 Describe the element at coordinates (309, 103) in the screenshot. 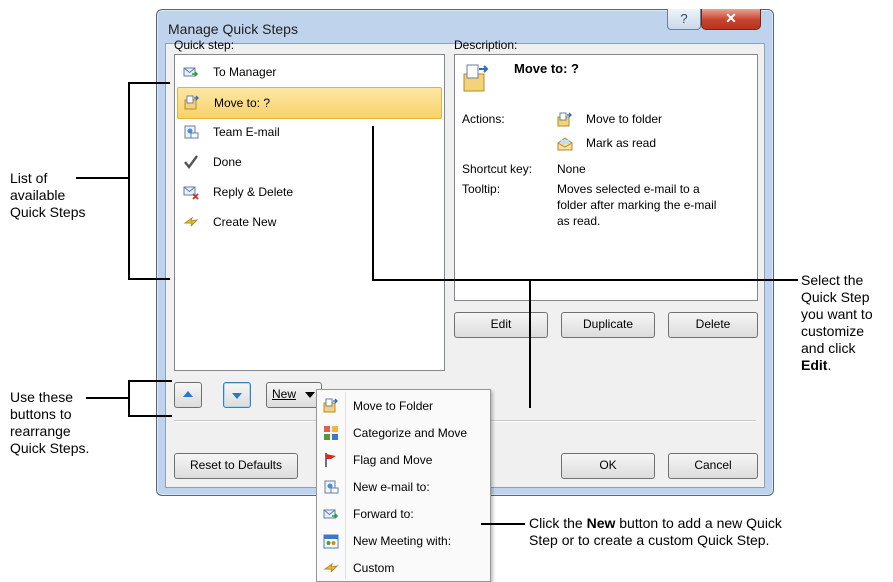

I see `list-item-selected: Move to: ?` at that location.